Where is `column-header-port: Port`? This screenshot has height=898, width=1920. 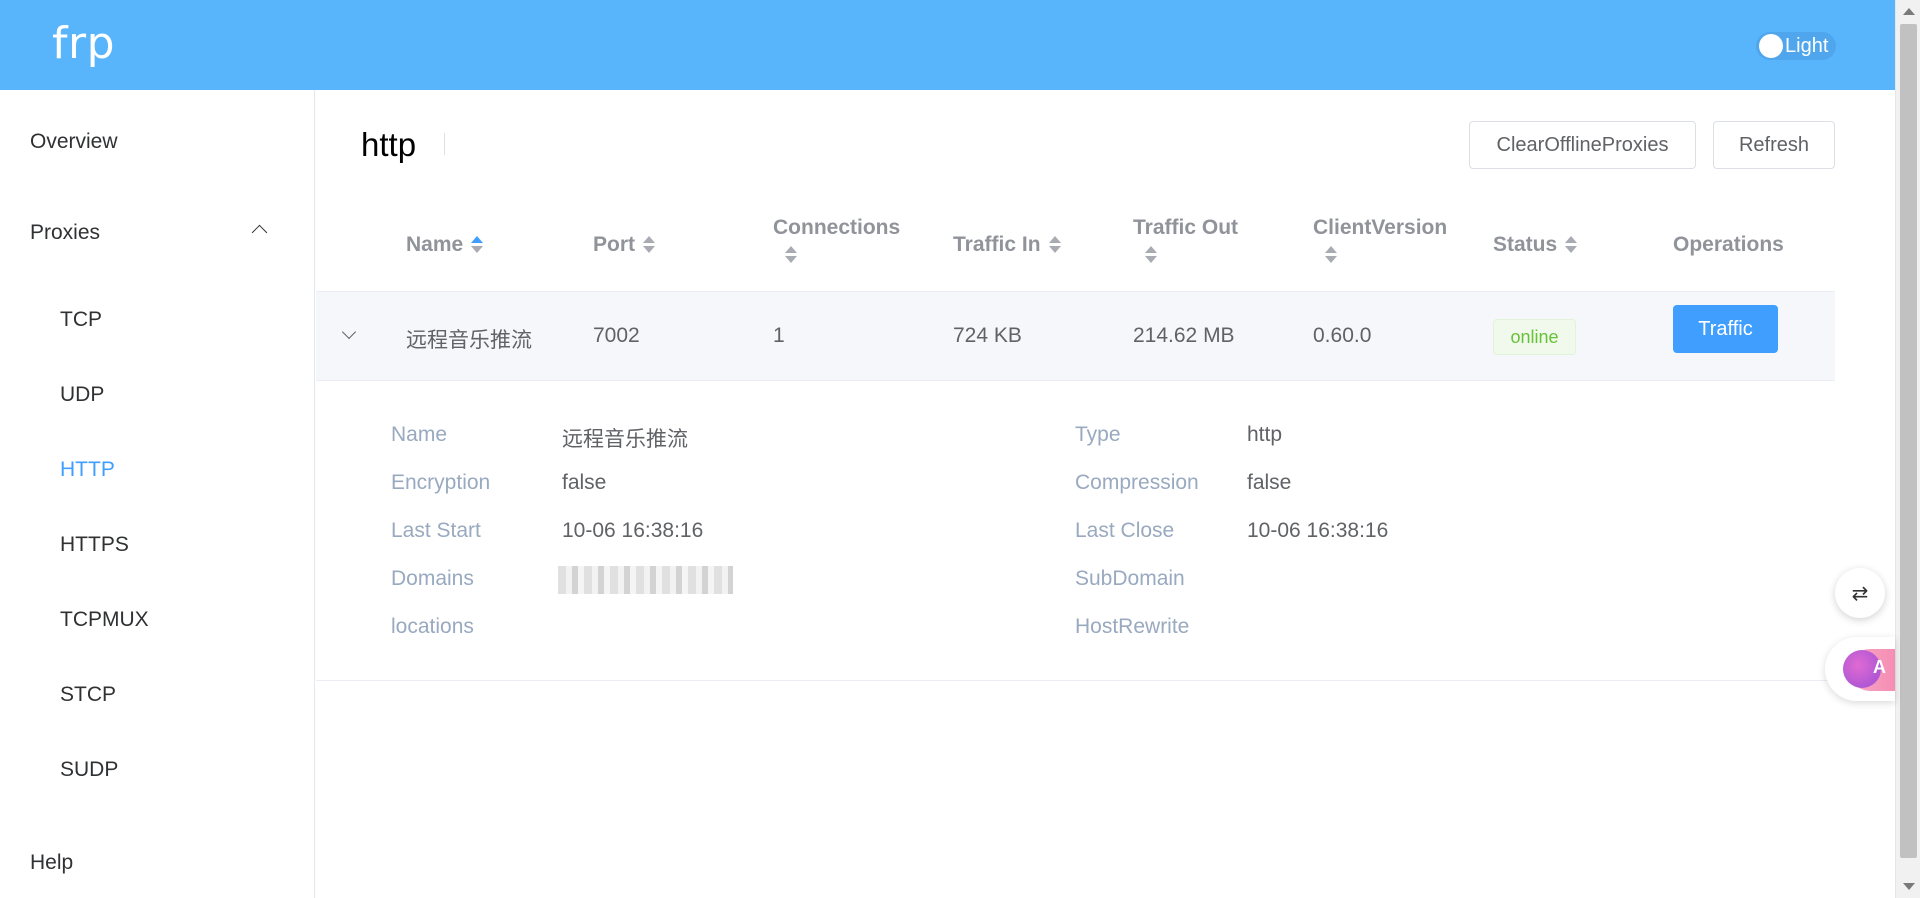 column-header-port: Port is located at coordinates (624, 245).